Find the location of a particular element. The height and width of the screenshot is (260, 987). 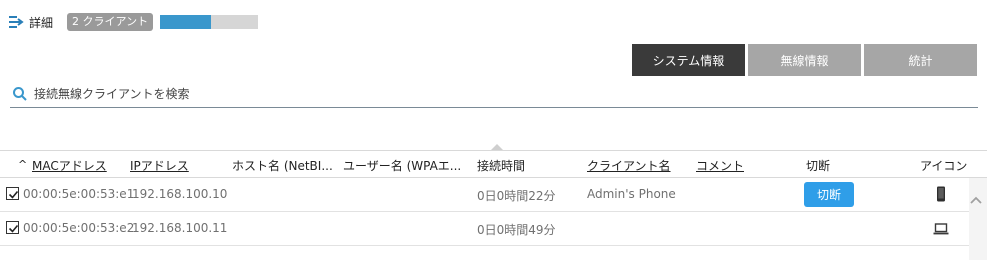

sort-asc-icon: ^ is located at coordinates (23, 164).